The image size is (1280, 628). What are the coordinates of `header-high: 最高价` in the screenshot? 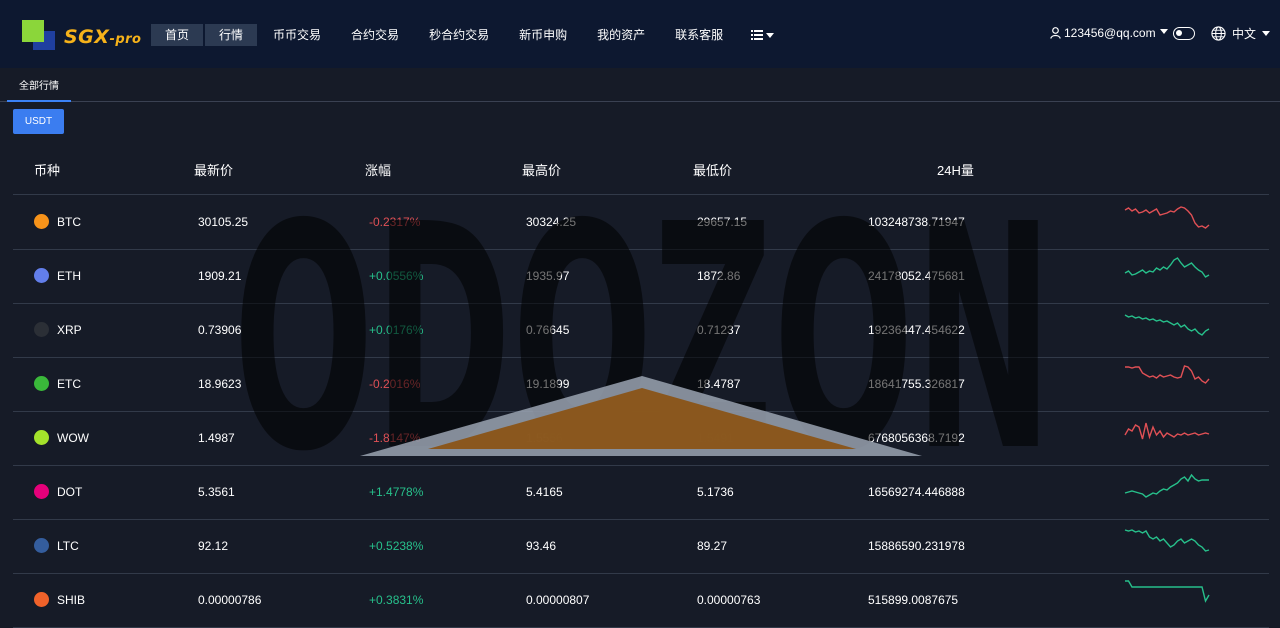 It's located at (541, 169).